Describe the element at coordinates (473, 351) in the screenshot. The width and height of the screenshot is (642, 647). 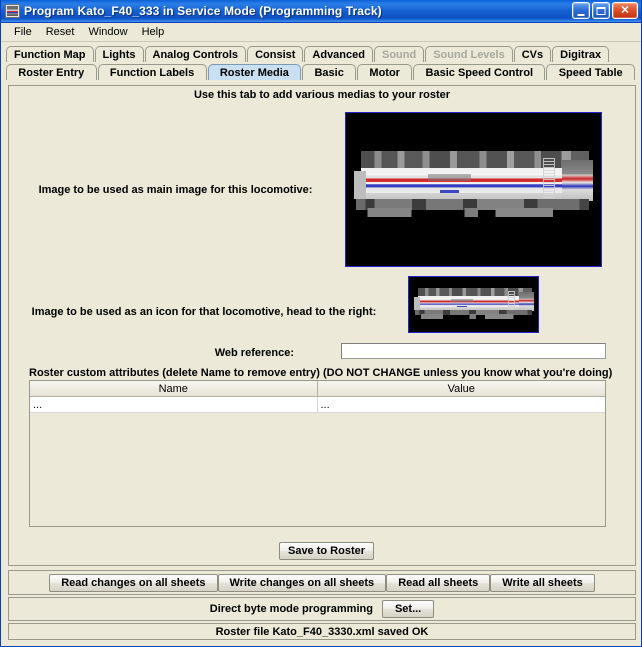
I see `web-reference-input` at that location.